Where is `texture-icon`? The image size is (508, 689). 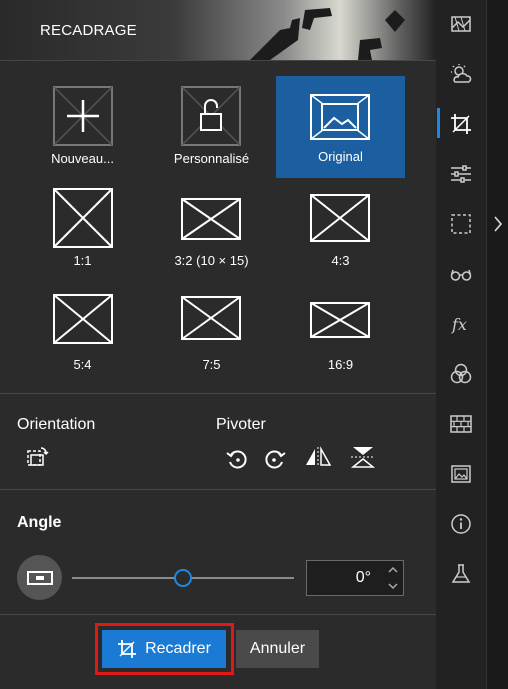 texture-icon is located at coordinates (461, 424).